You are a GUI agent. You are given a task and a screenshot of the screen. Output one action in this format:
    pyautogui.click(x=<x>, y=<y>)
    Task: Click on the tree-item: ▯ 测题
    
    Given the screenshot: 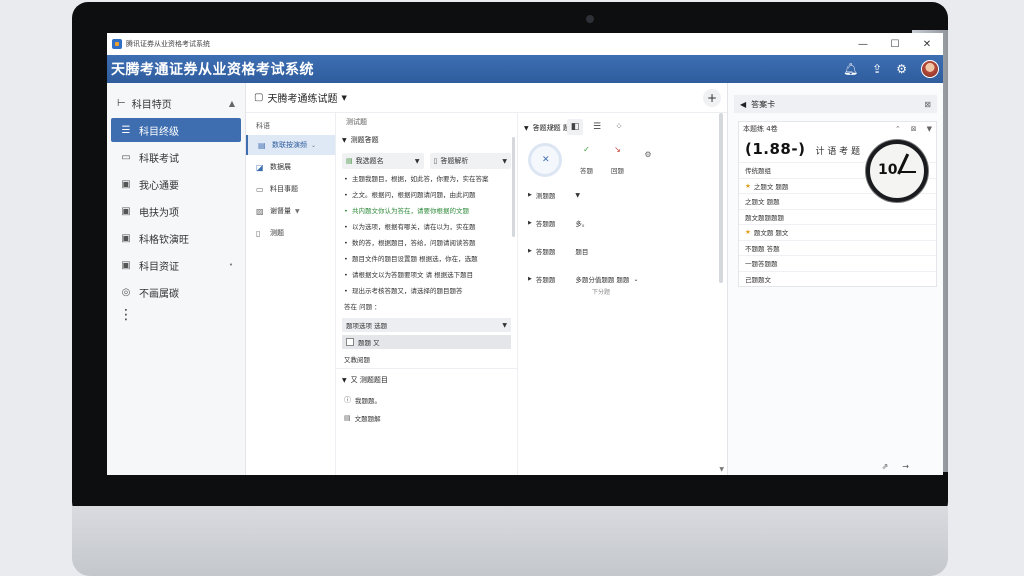 What is the action you would take?
    pyautogui.click(x=290, y=233)
    